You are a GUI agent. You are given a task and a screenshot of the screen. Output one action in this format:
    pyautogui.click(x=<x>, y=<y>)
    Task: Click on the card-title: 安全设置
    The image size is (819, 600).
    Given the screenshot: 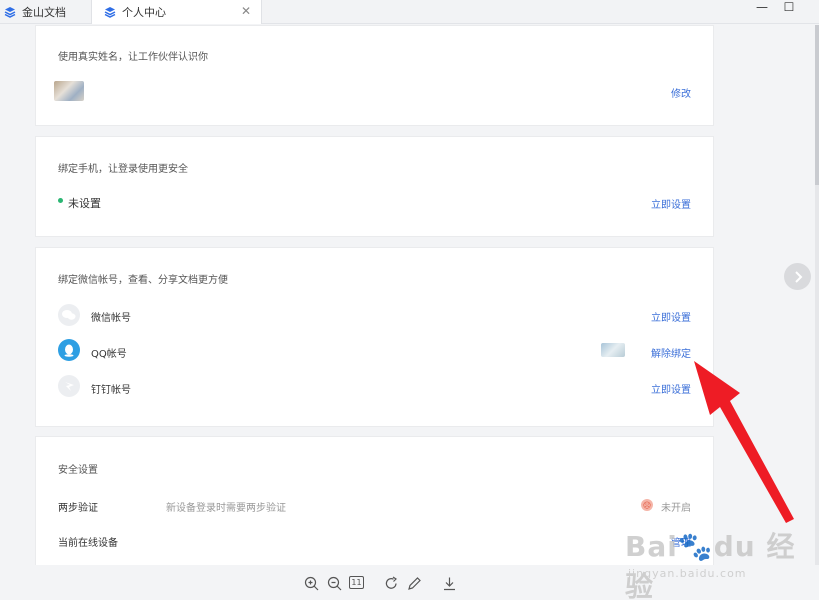 What is the action you would take?
    pyautogui.click(x=78, y=470)
    